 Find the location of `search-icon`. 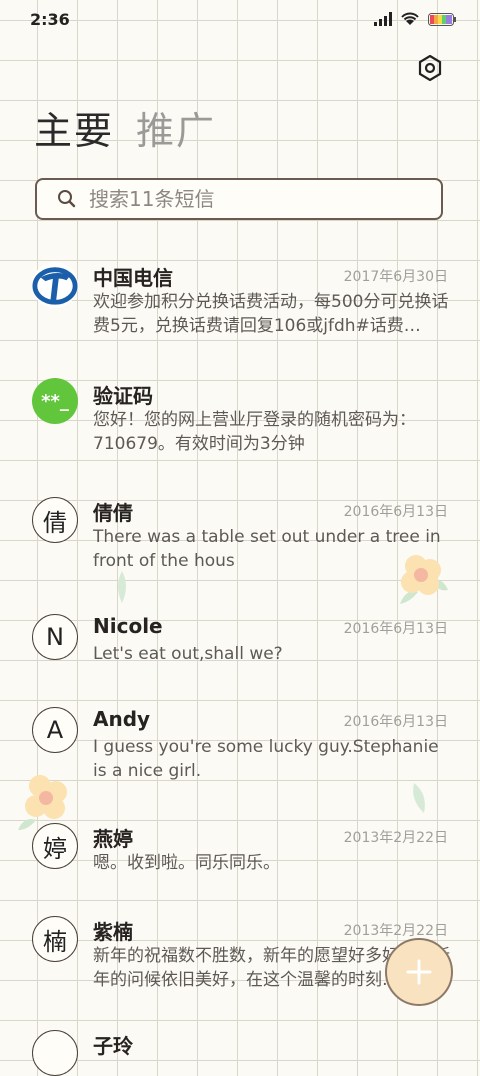

search-icon is located at coordinates (68, 199).